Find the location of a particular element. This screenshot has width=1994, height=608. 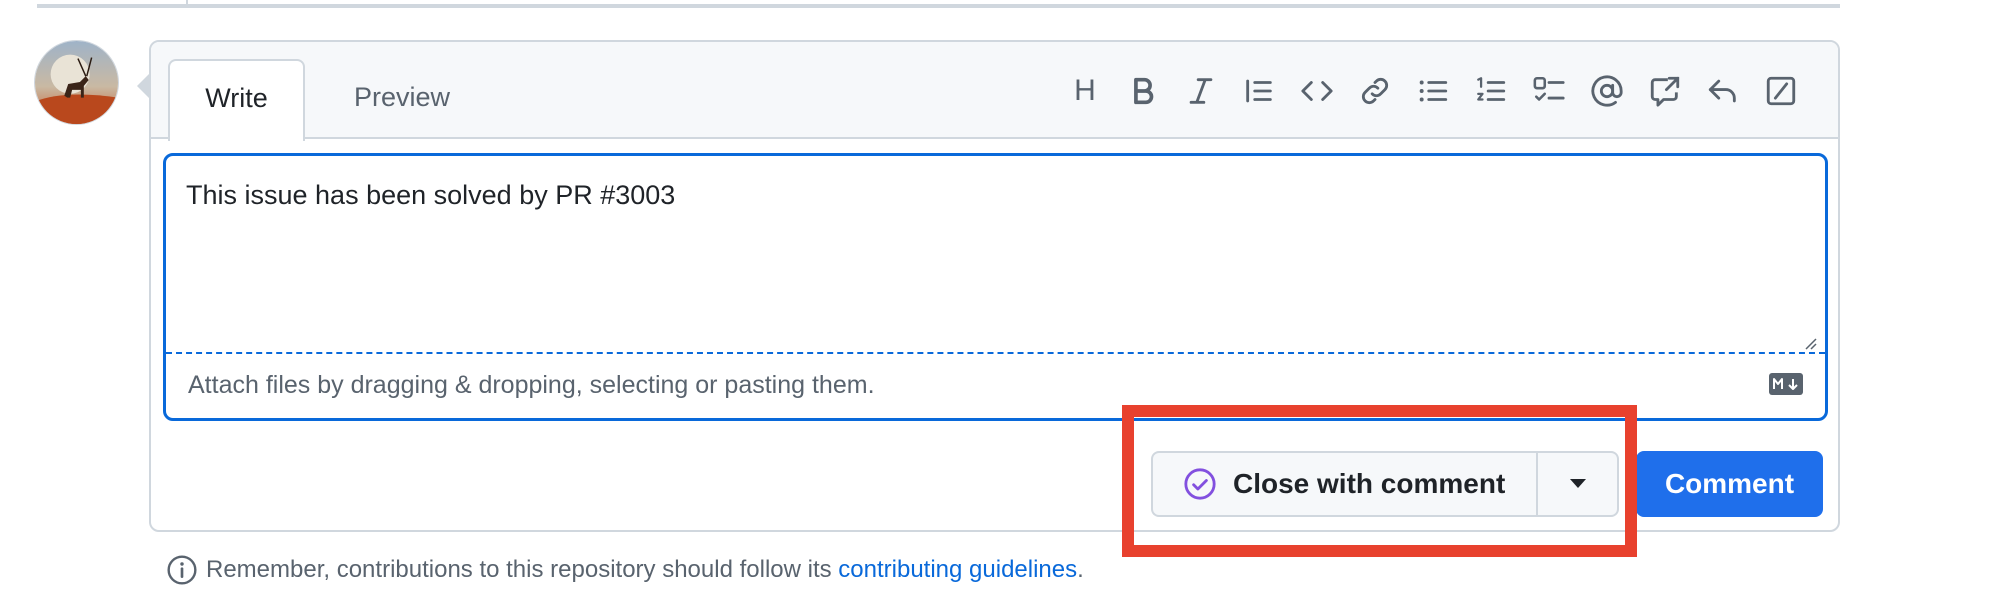

ordered-list-icon is located at coordinates (1491, 91).